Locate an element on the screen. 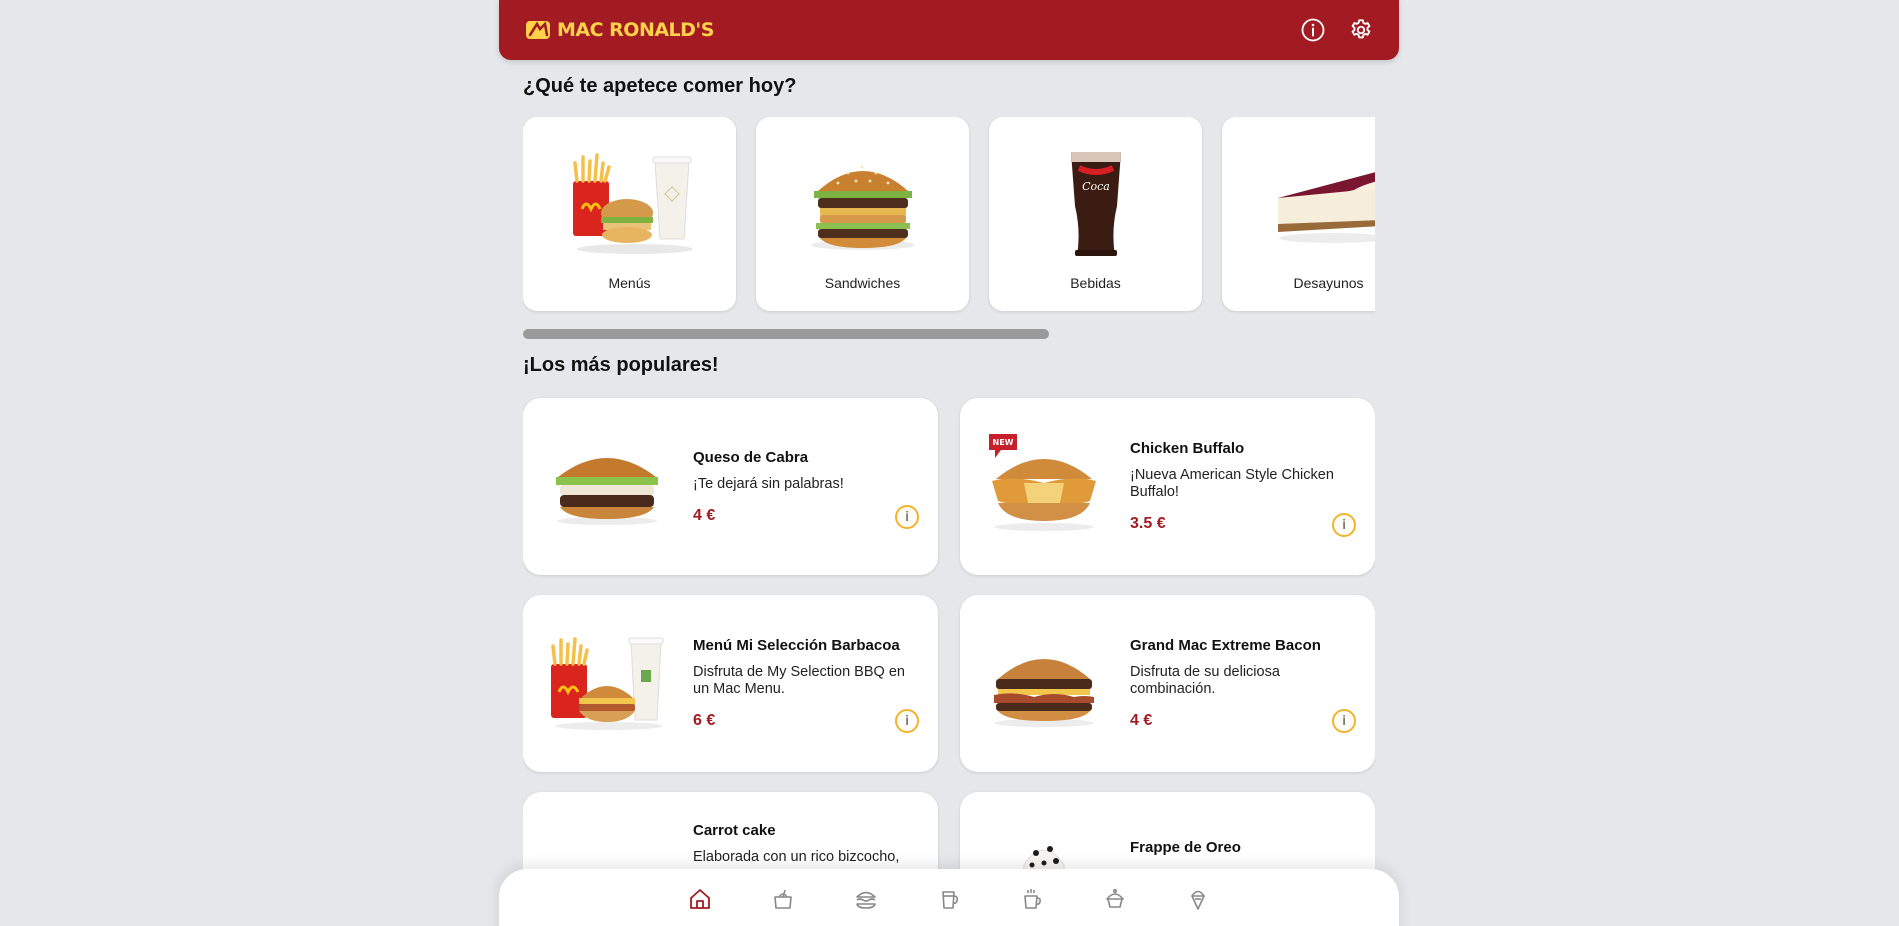 Image resolution: width=1899 pixels, height=926 pixels. product-name: Chicken Buffalo is located at coordinates (1187, 448).